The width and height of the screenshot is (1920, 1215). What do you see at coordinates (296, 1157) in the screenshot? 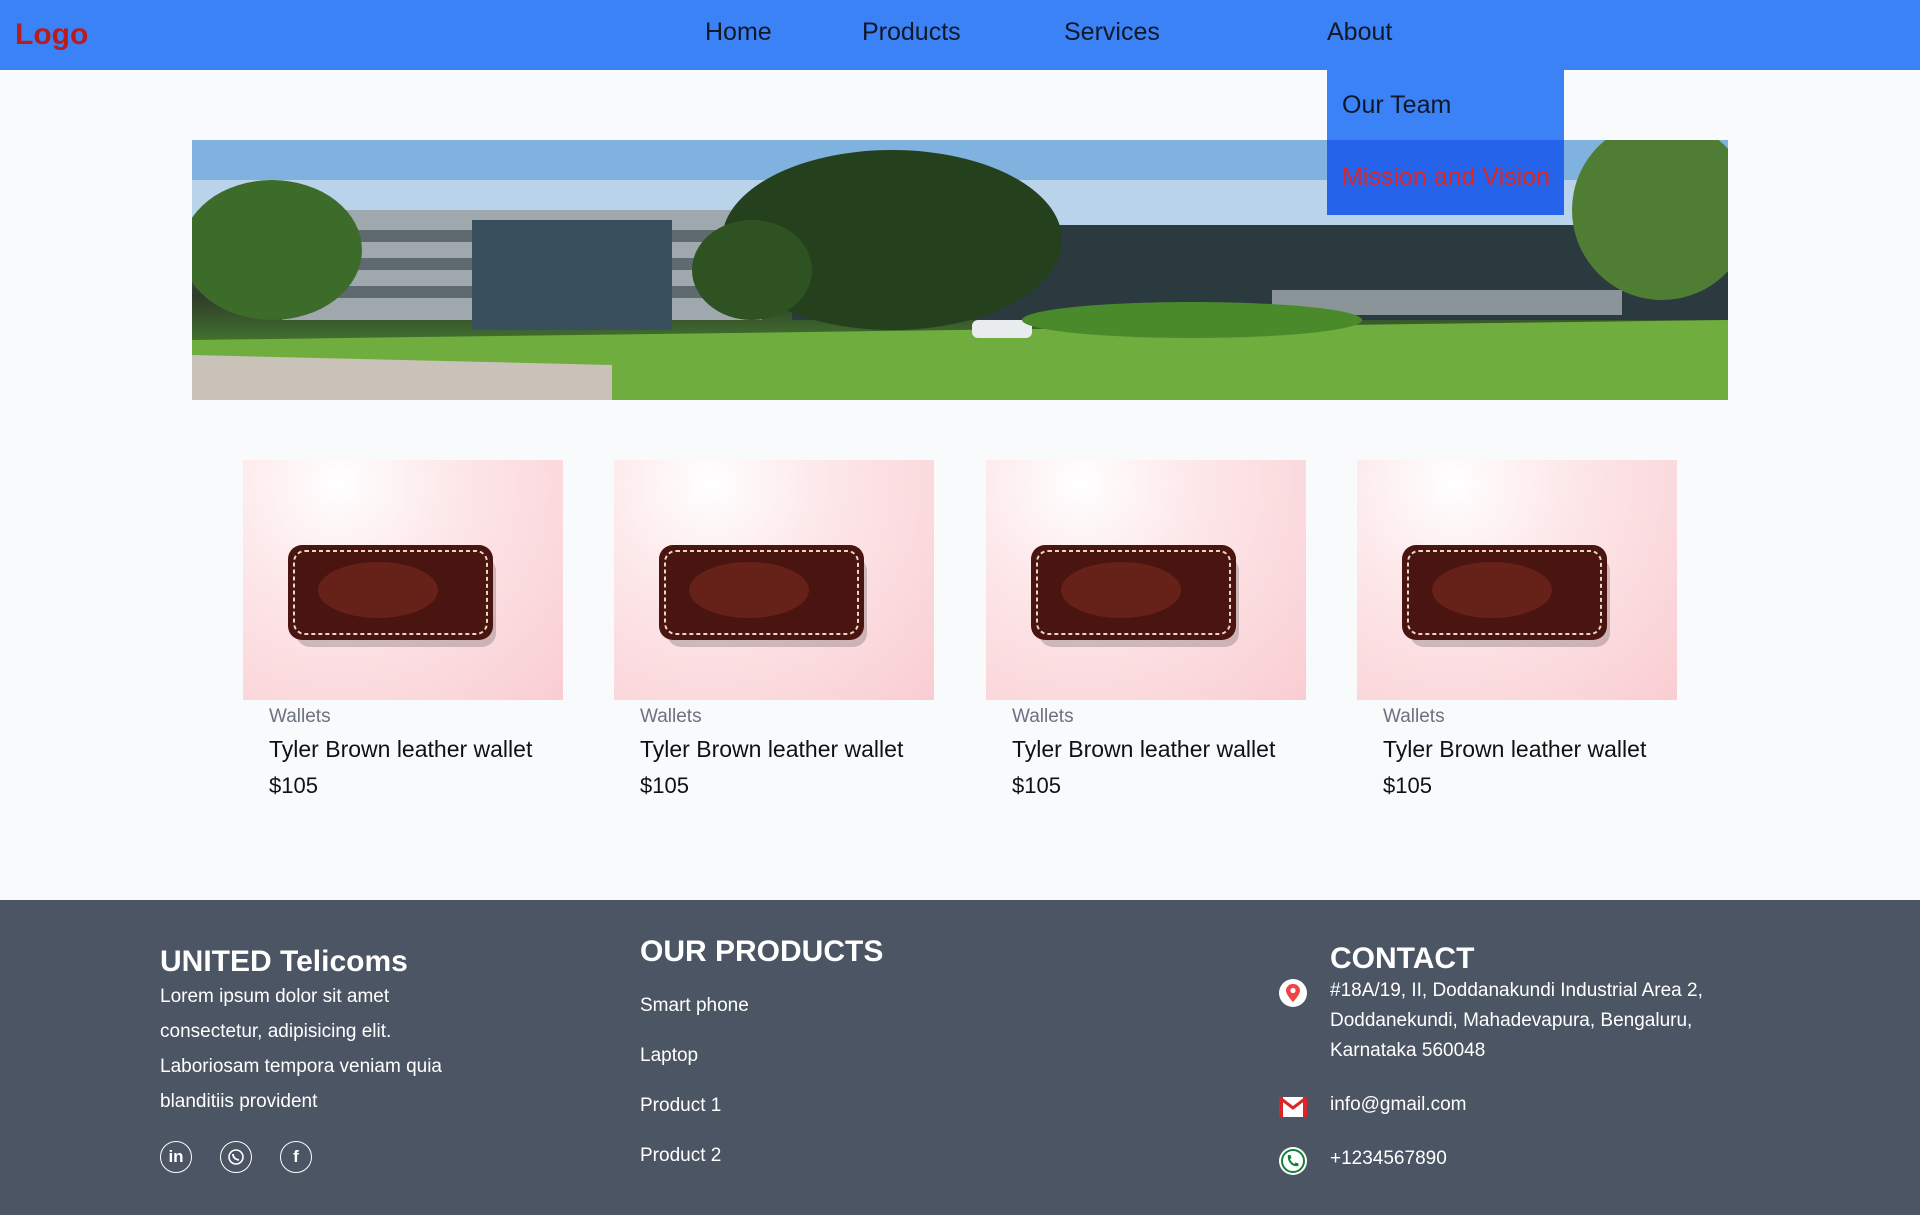
I see `facebook-icon: f` at bounding box center [296, 1157].